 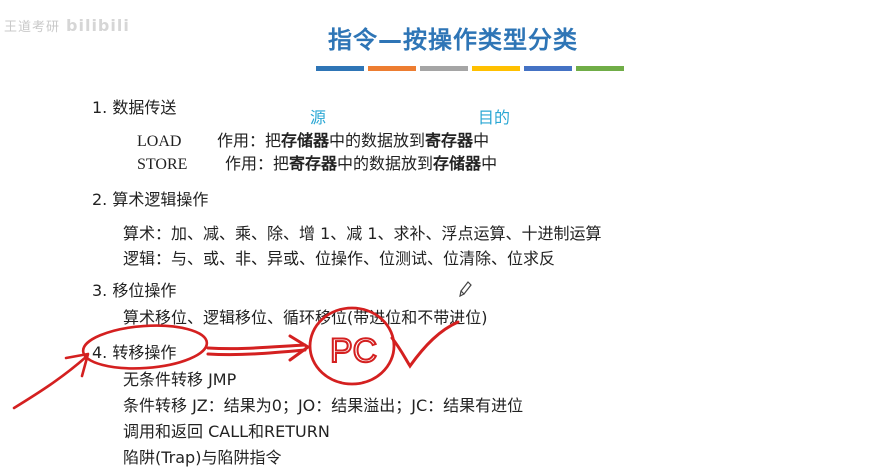 I want to click on annotation-layer: PC, so click(x=242, y=345).